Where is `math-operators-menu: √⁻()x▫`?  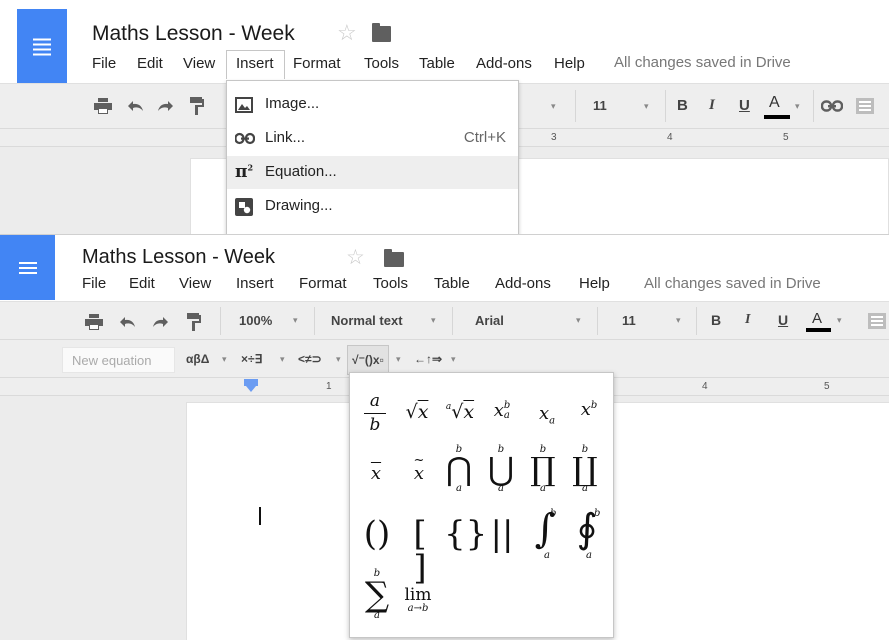 math-operators-menu: √⁻()x▫ is located at coordinates (368, 360).